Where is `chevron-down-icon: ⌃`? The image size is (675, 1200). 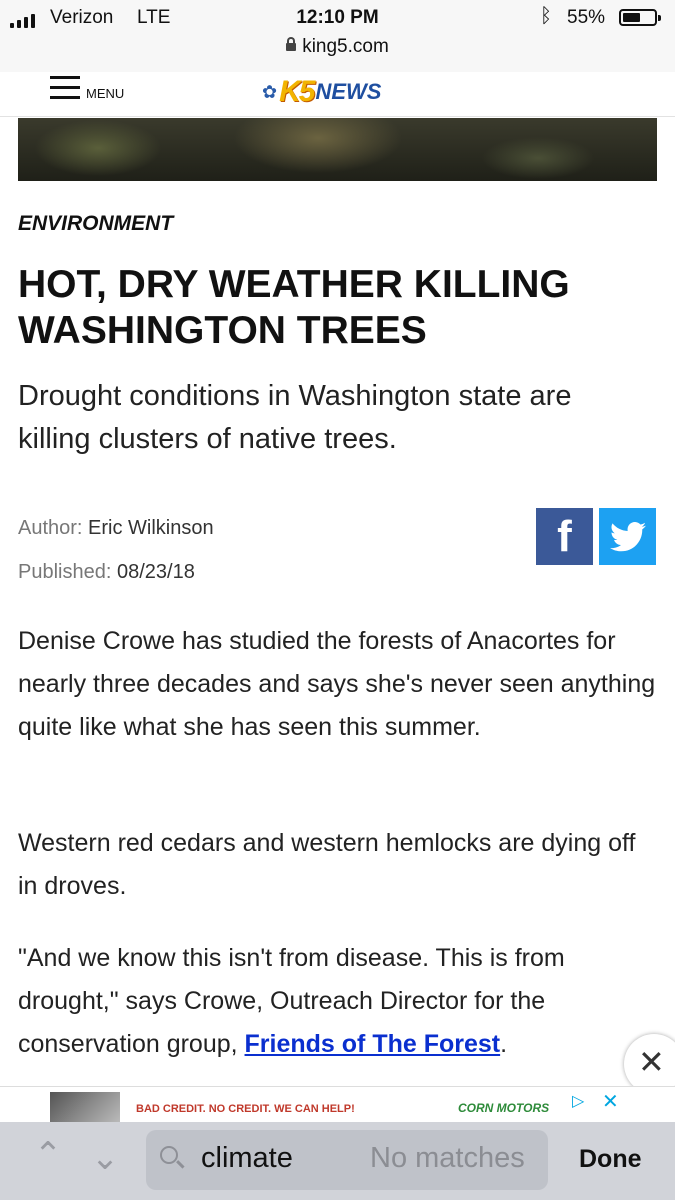 chevron-down-icon: ⌃ is located at coordinates (105, 1155).